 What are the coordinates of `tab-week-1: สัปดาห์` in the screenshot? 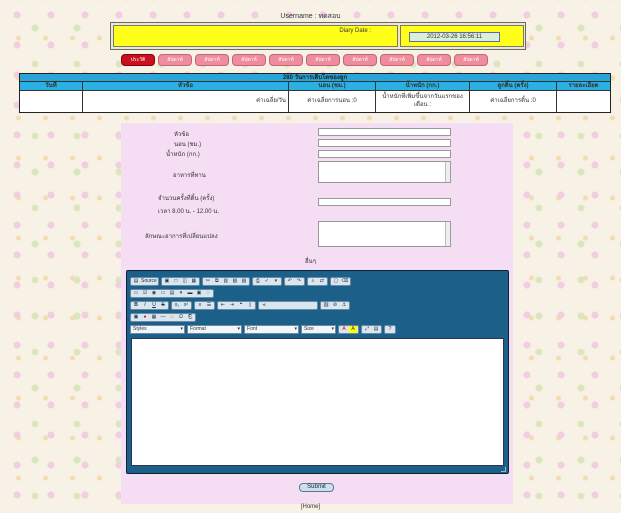 It's located at (175, 60).